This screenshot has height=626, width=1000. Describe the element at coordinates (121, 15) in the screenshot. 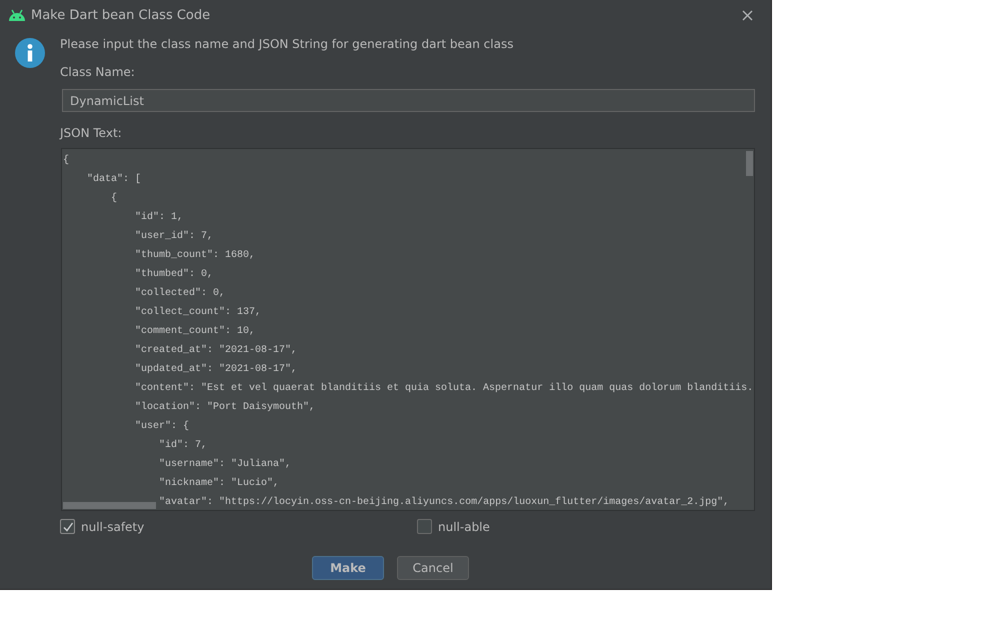

I see `window-title: Make Dart bean Class Code` at that location.